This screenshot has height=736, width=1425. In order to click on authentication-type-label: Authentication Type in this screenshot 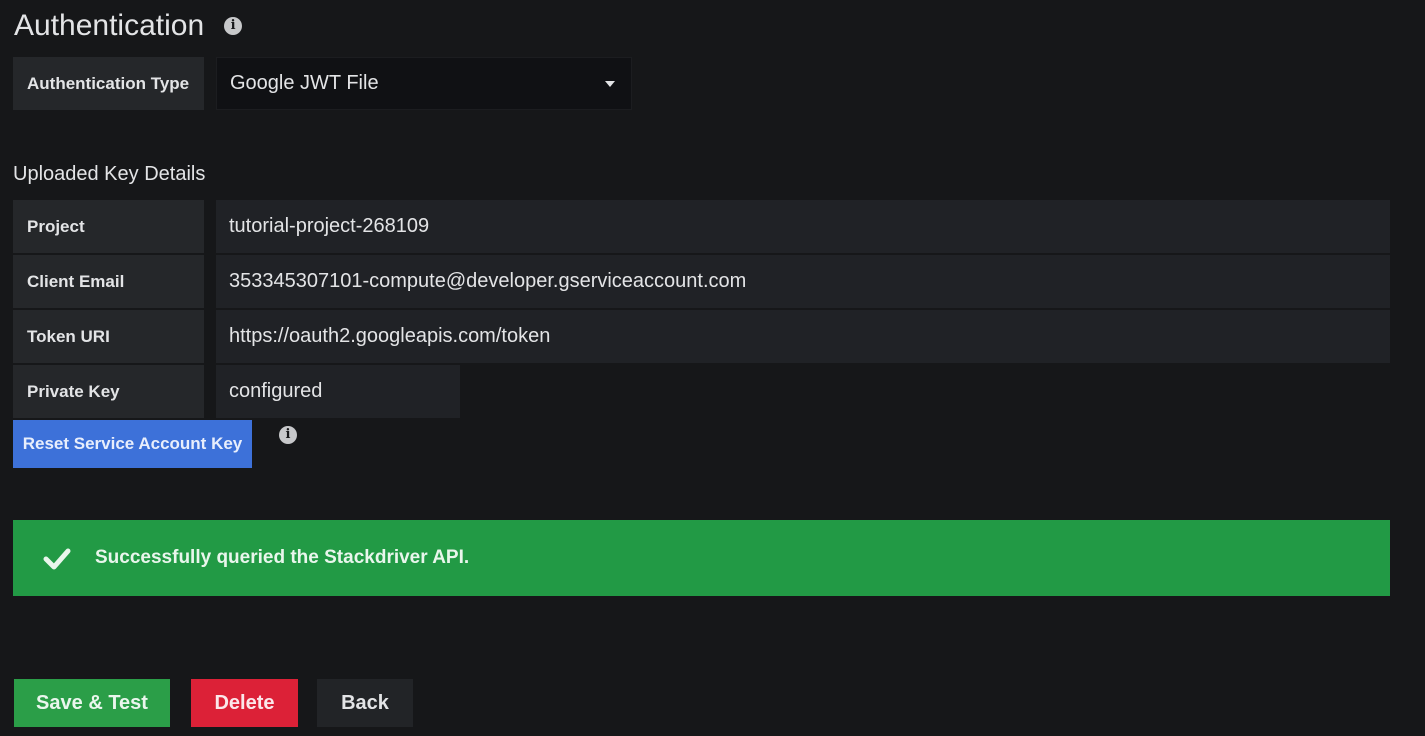, I will do `click(108, 83)`.